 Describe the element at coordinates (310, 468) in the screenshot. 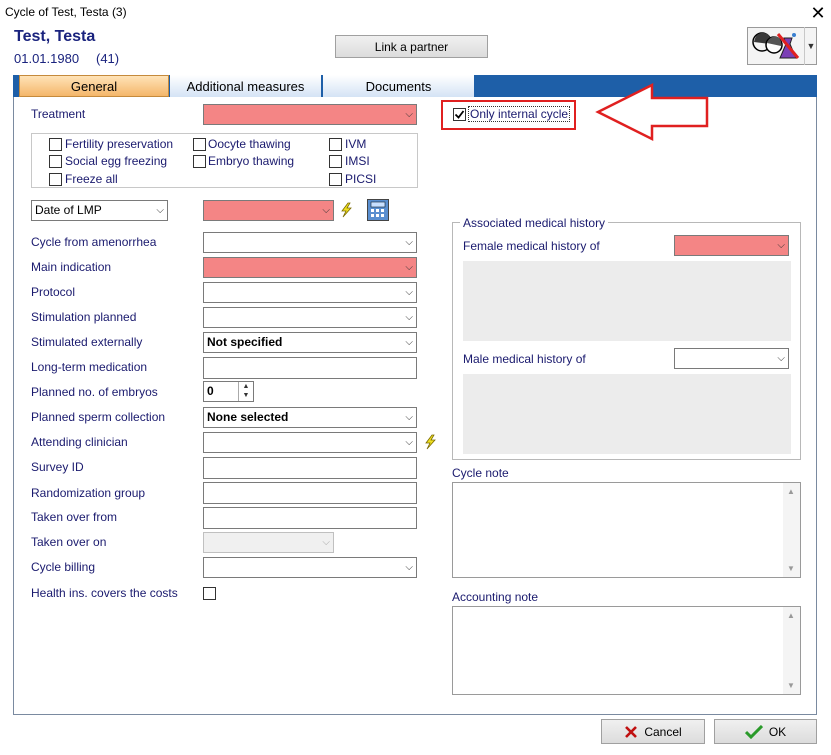

I see `survey-id-input` at that location.